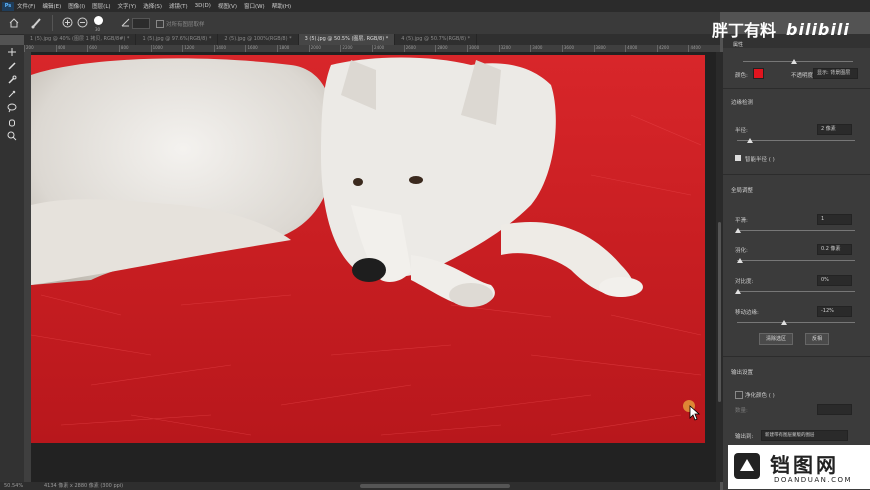 The width and height of the screenshot is (870, 490). I want to click on scroll-thumb, so click(719, 312).